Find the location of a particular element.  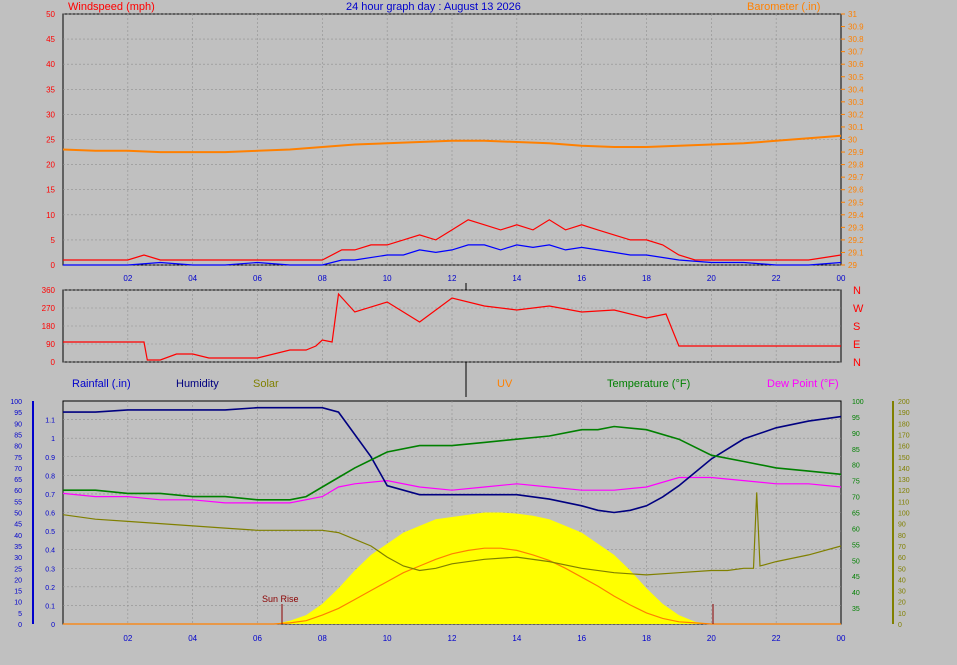

dir-compass-label: E is located at coordinates (856, 345).